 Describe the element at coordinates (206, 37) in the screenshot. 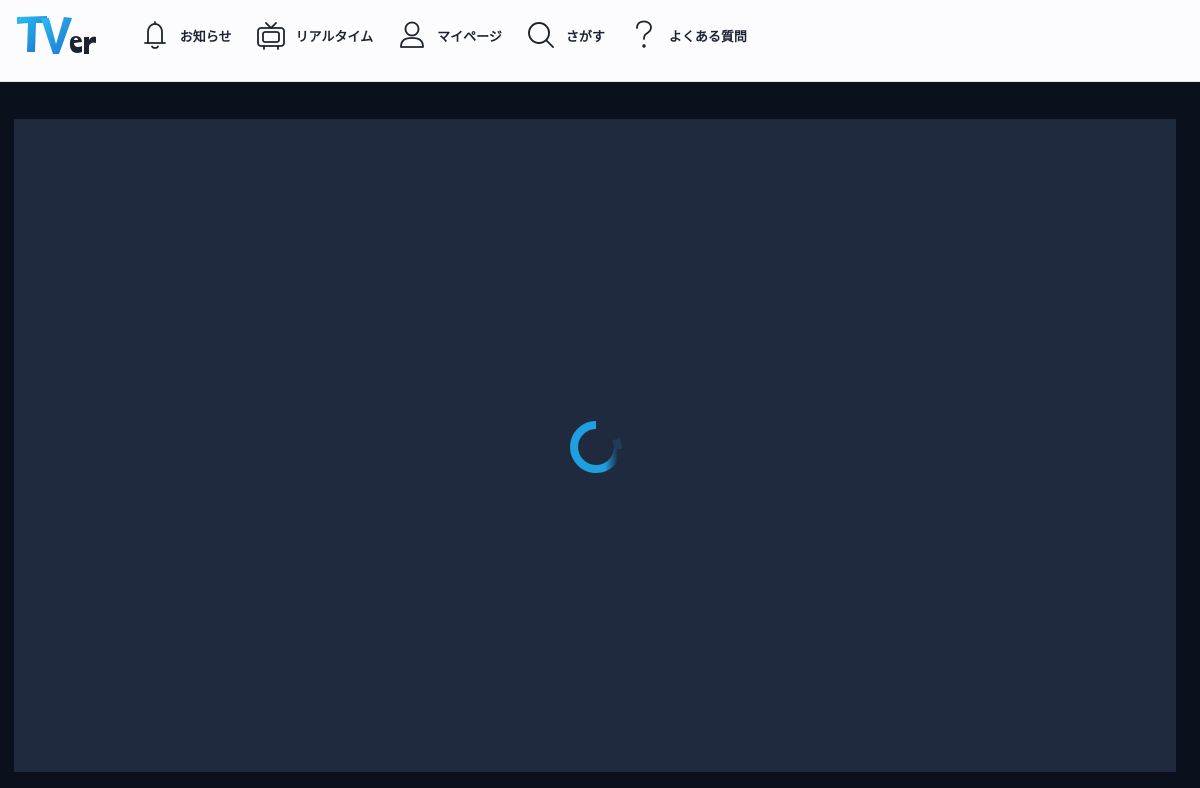

I see `nav-label: お知らせ` at that location.